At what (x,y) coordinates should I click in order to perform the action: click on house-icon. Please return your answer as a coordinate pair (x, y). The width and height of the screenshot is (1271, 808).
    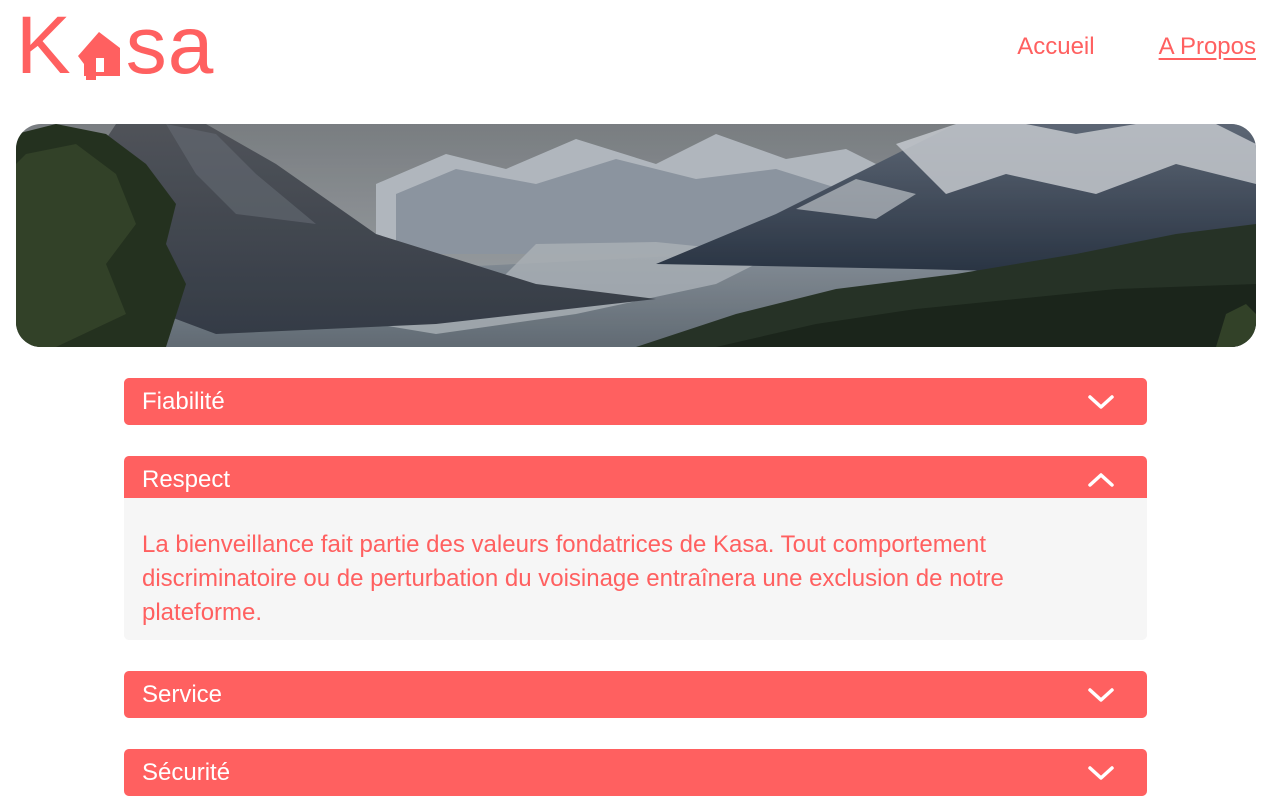
    Looking at the image, I should click on (99, 46).